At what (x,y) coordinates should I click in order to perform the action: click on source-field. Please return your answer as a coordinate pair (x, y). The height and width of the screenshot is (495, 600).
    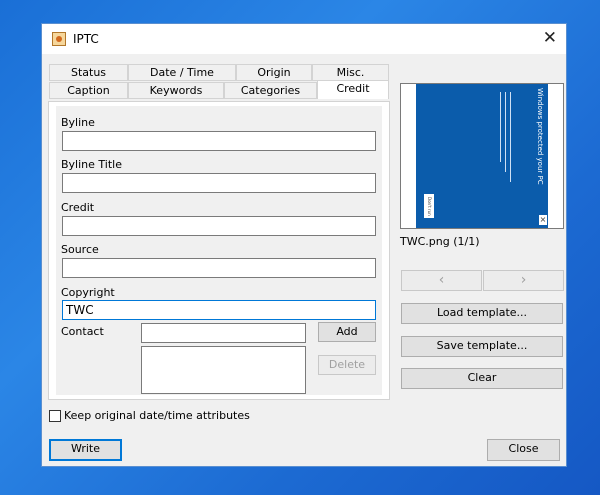
    Looking at the image, I should click on (219, 268).